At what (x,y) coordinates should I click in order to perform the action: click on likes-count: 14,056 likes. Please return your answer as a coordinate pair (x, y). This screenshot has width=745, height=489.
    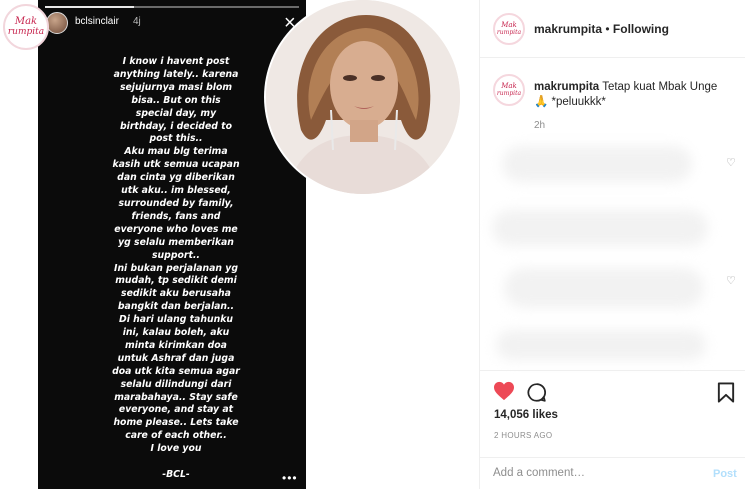
    Looking at the image, I should click on (526, 415).